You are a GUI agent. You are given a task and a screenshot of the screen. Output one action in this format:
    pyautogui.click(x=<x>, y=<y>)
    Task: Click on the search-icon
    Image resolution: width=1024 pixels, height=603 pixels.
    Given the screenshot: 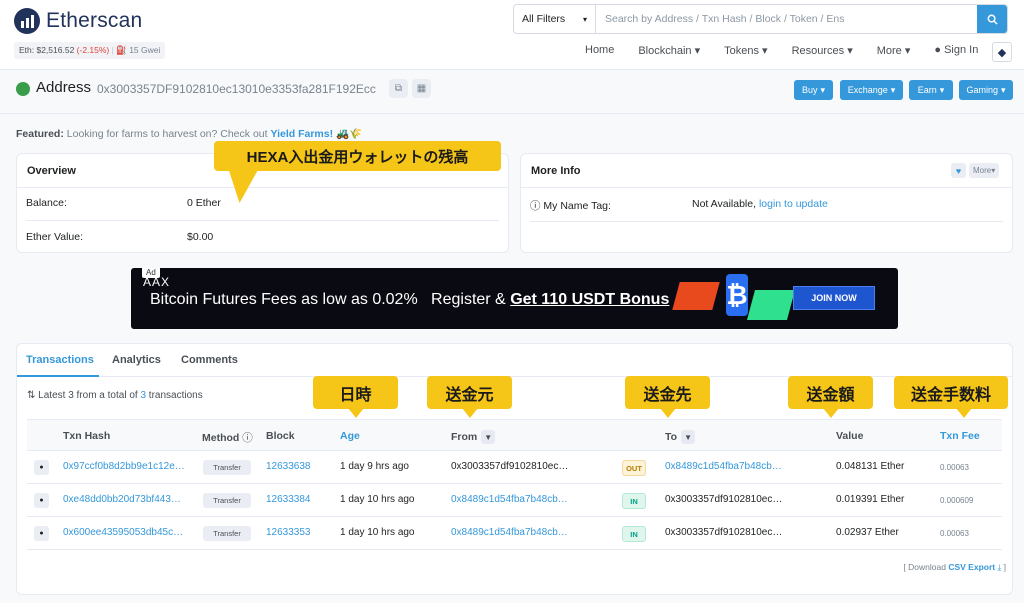 What is the action you would take?
    pyautogui.click(x=992, y=19)
    